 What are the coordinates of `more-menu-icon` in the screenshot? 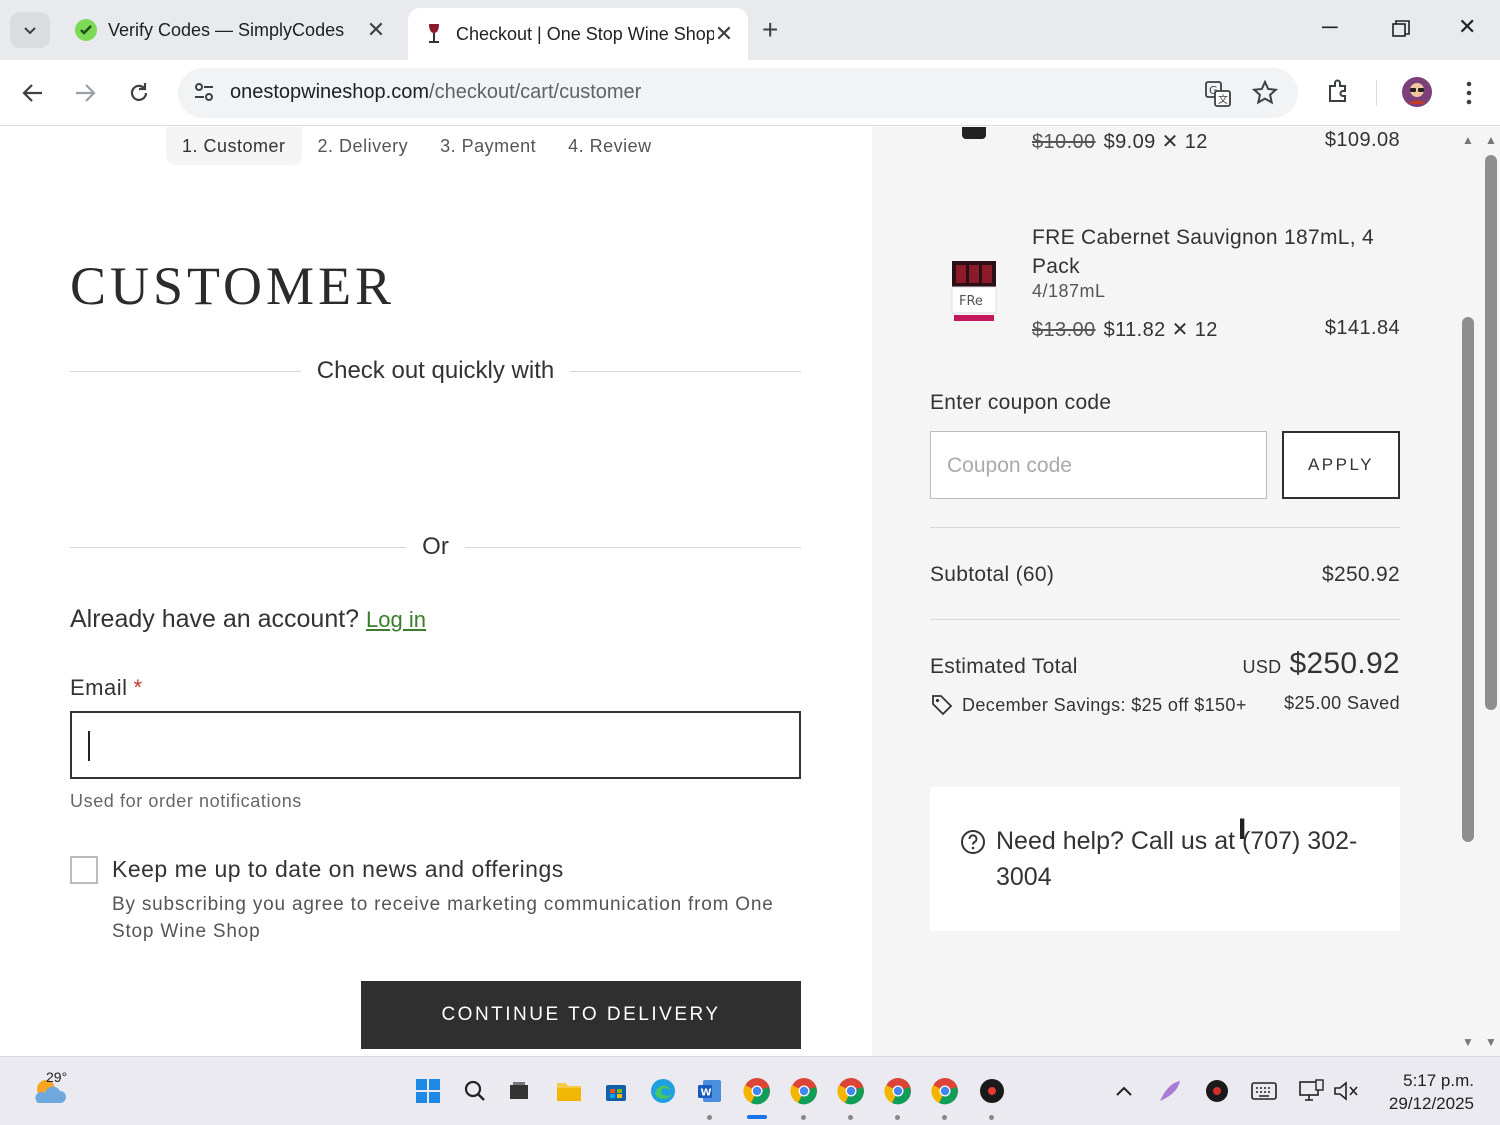 It's located at (1469, 93).